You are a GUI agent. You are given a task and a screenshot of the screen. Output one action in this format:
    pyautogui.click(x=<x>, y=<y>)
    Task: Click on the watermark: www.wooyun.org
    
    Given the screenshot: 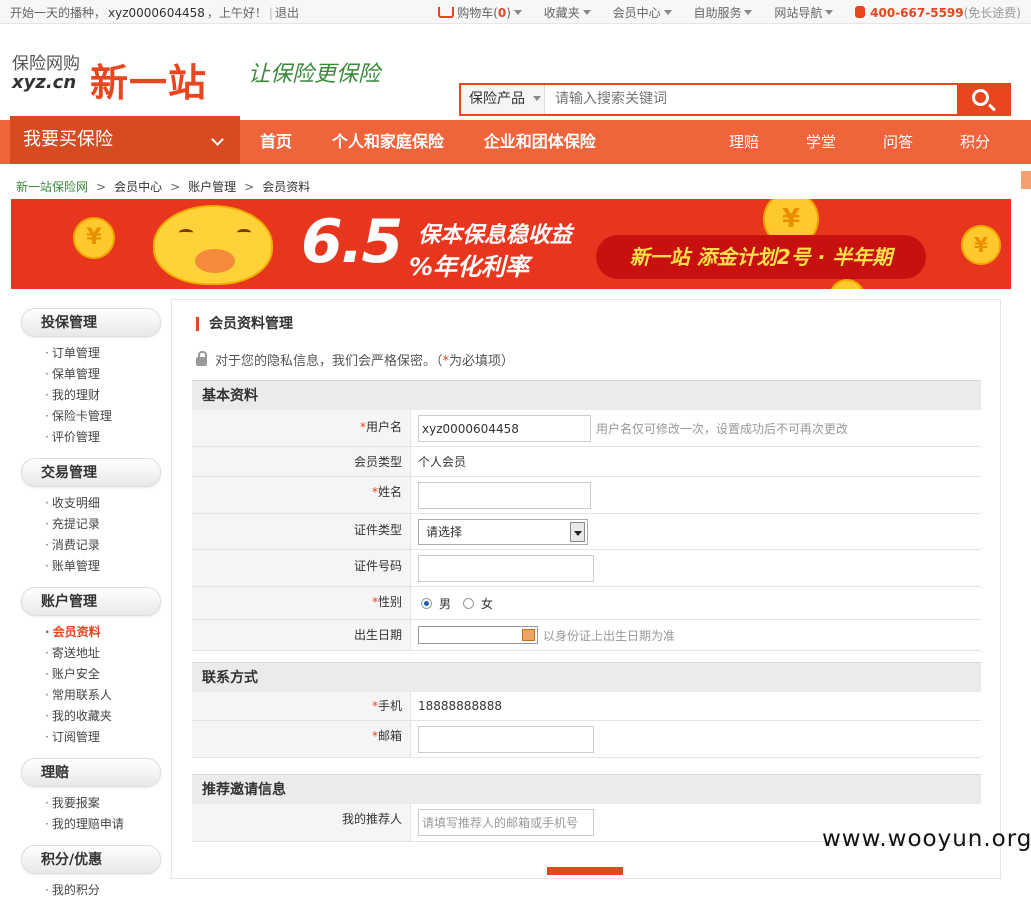 What is the action you would take?
    pyautogui.click(x=926, y=839)
    